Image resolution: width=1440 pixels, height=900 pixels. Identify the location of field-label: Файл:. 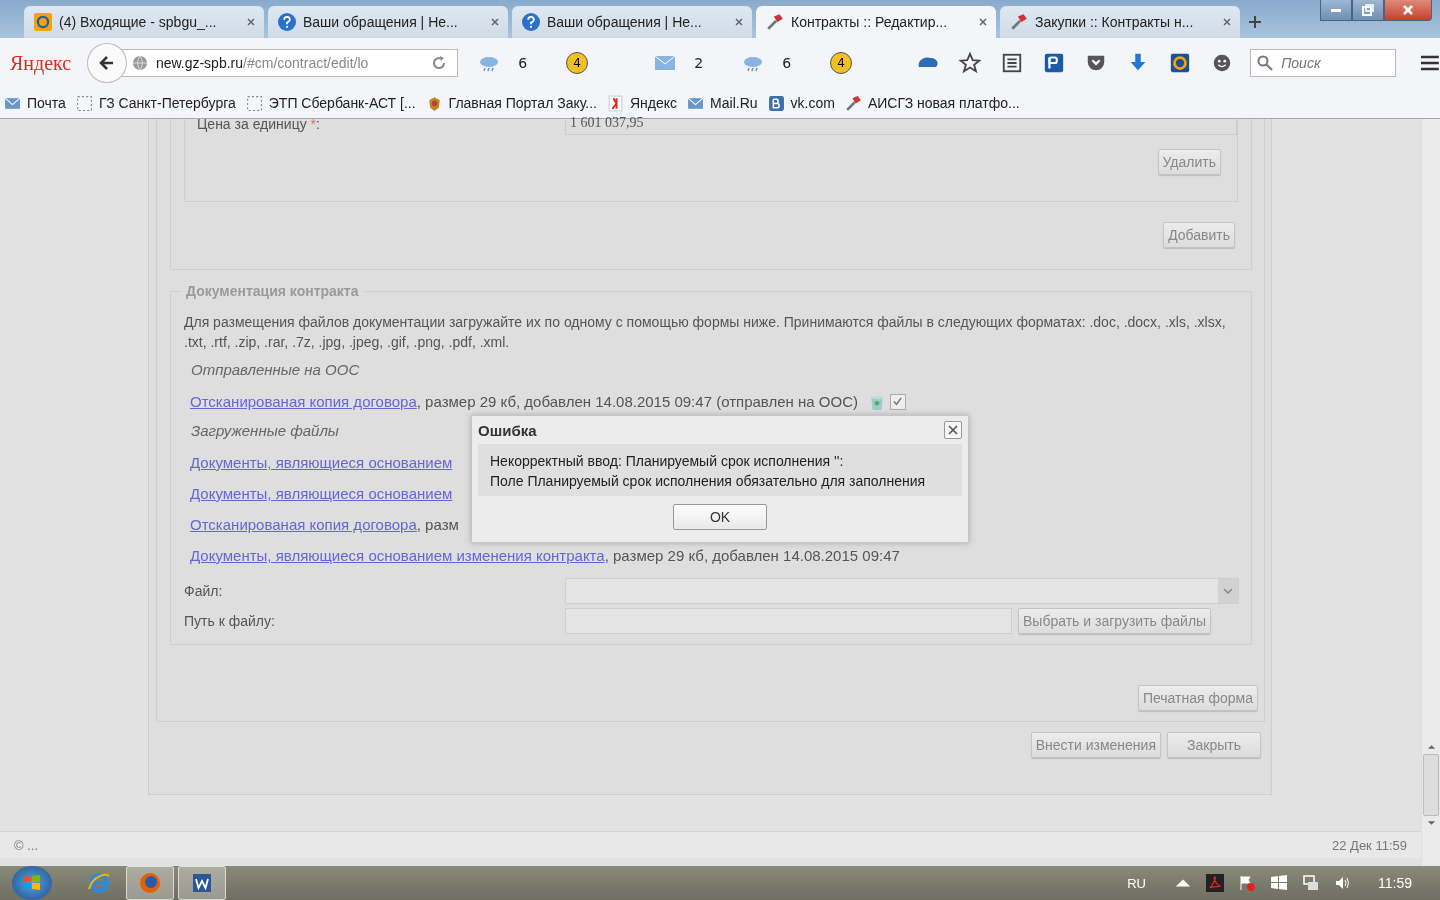
(204, 591).